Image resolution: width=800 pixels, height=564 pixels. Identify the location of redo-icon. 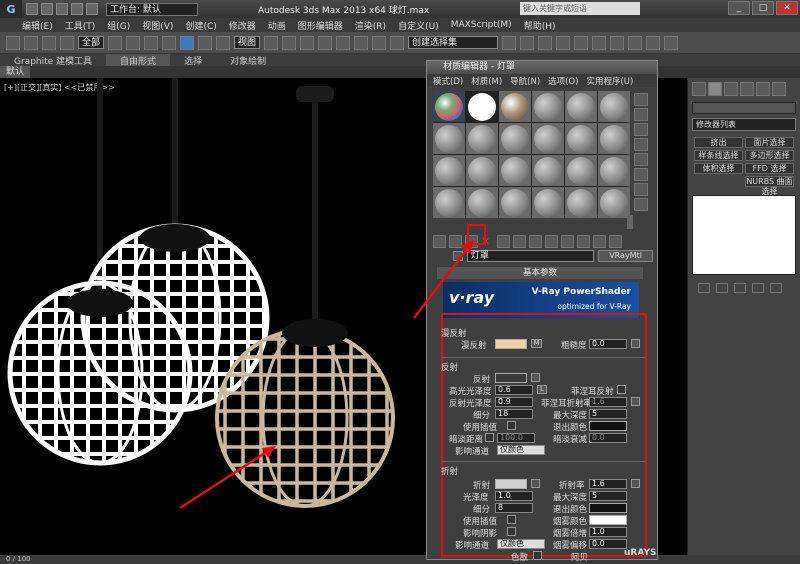
(92, 9).